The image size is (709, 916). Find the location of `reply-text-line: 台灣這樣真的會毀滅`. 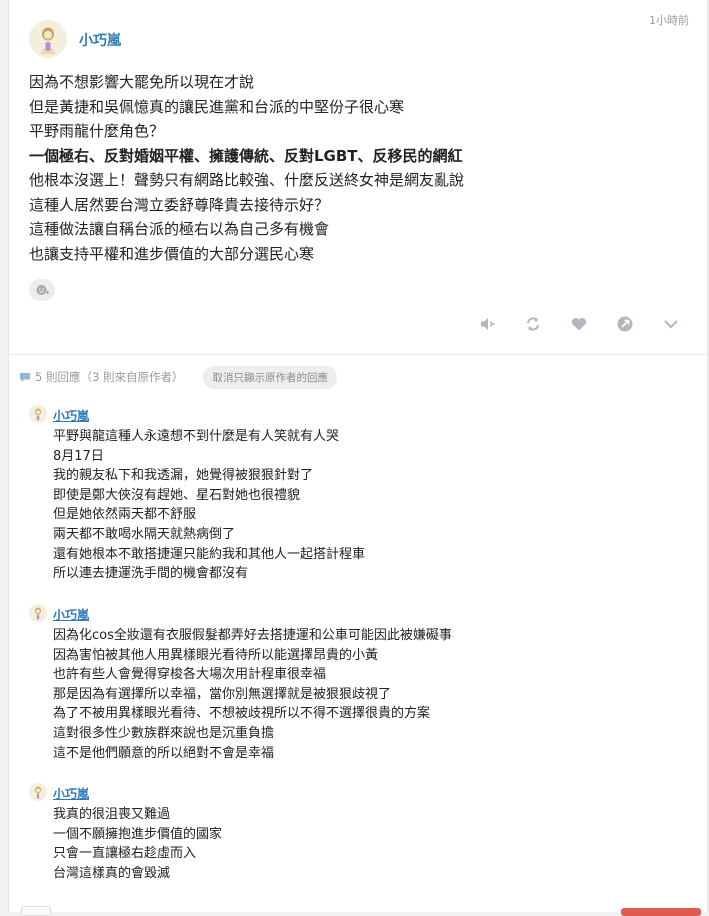

reply-text-line: 台灣這樣真的會毀滅 is located at coordinates (112, 873).